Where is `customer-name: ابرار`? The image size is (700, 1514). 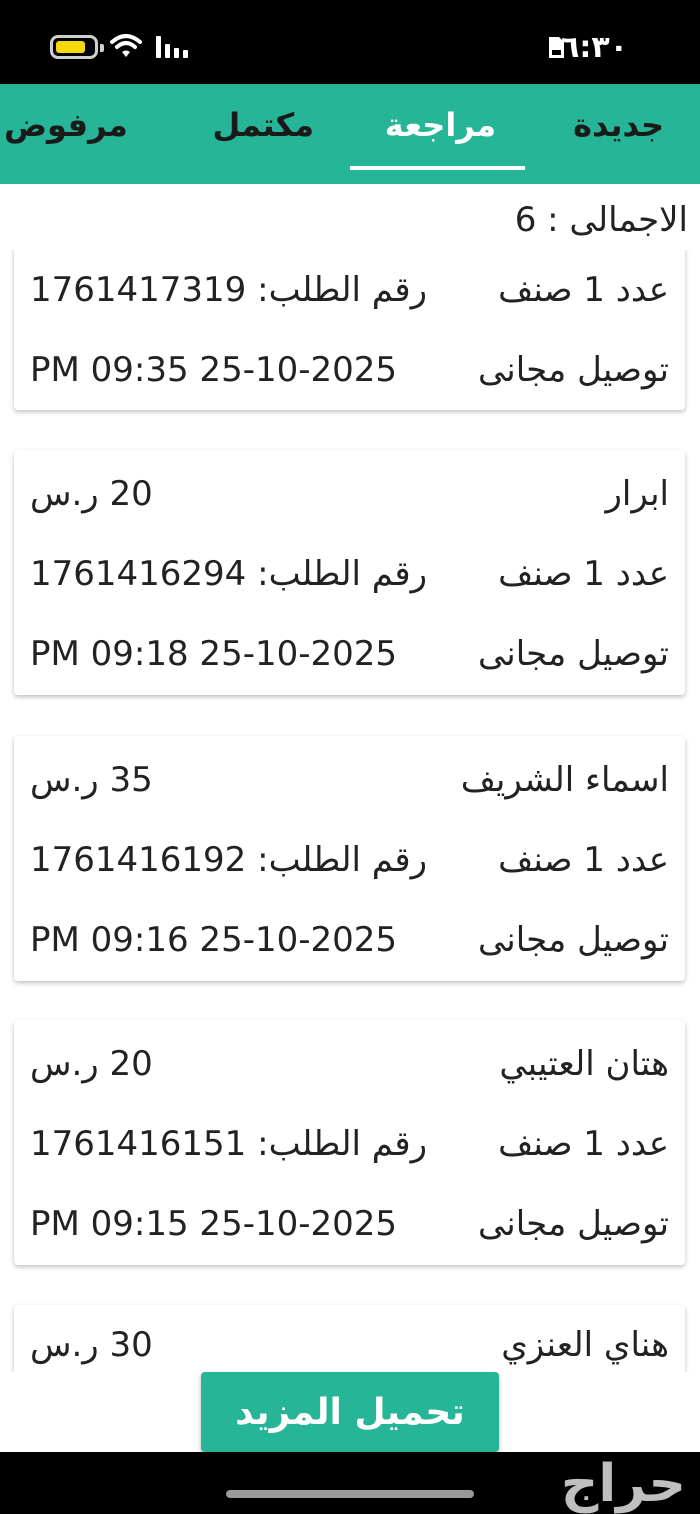
customer-name: ابرار is located at coordinates (637, 494).